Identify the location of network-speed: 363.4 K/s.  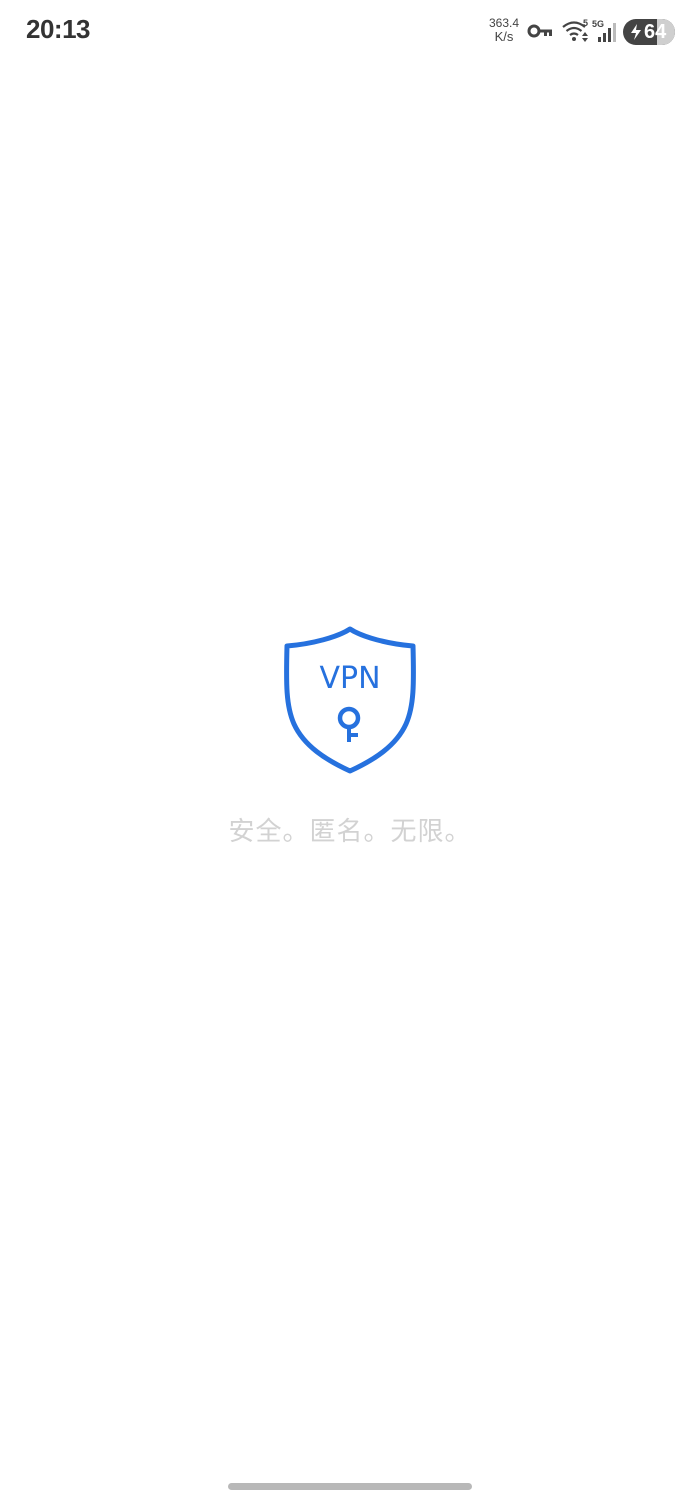
(504, 30).